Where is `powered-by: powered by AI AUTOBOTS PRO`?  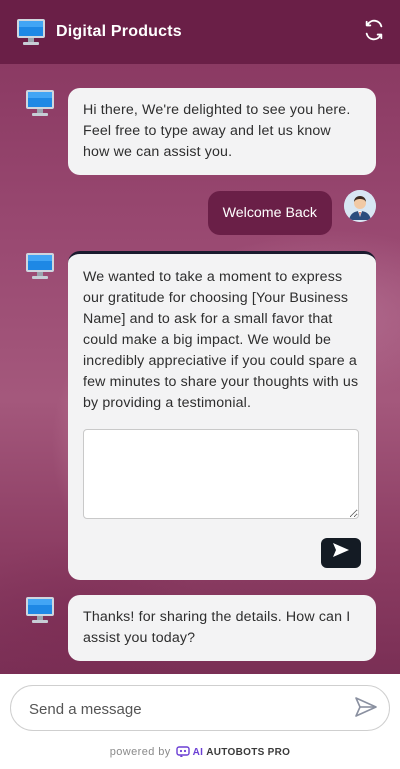
powered-by: powered by AI AUTOBOTS PRO is located at coordinates (200, 752).